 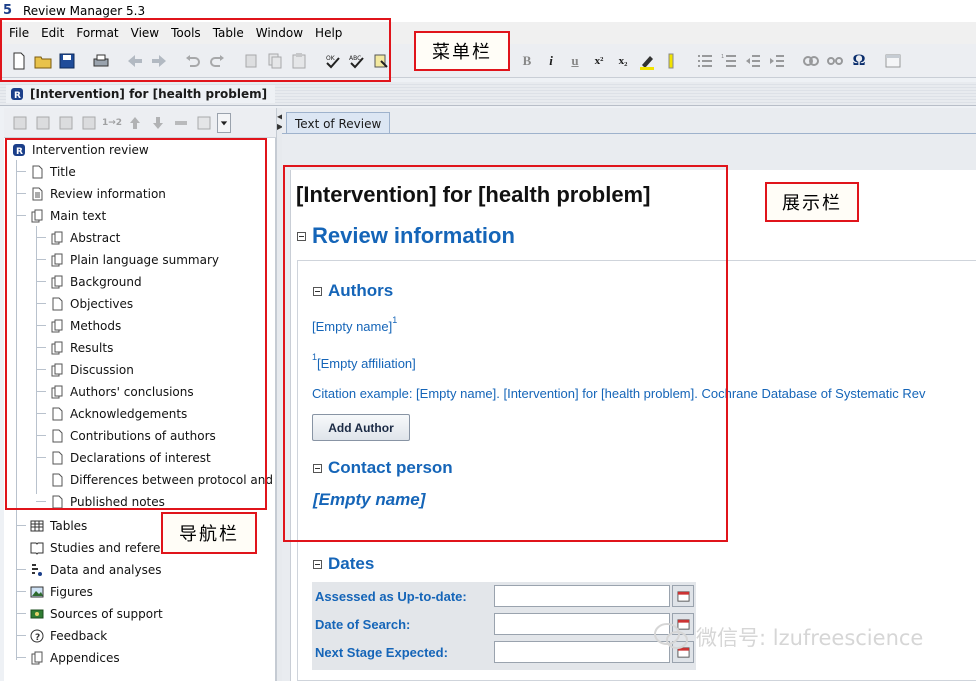 What do you see at coordinates (127, 260) in the screenshot?
I see `tree-item-plain-language-summary: Plain language summary` at bounding box center [127, 260].